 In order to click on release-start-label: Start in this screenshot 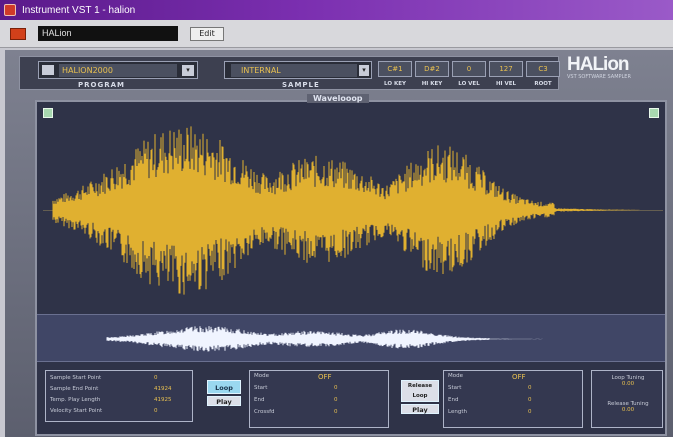, I will do `click(455, 388)`.